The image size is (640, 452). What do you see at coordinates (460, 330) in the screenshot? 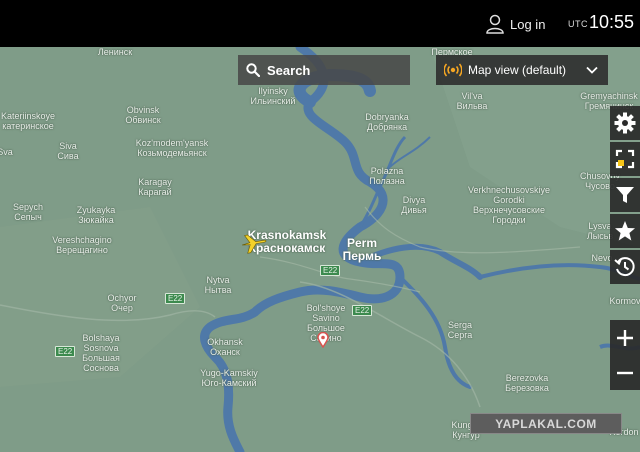
I see `map-label-serga: Serga Серга` at bounding box center [460, 330].